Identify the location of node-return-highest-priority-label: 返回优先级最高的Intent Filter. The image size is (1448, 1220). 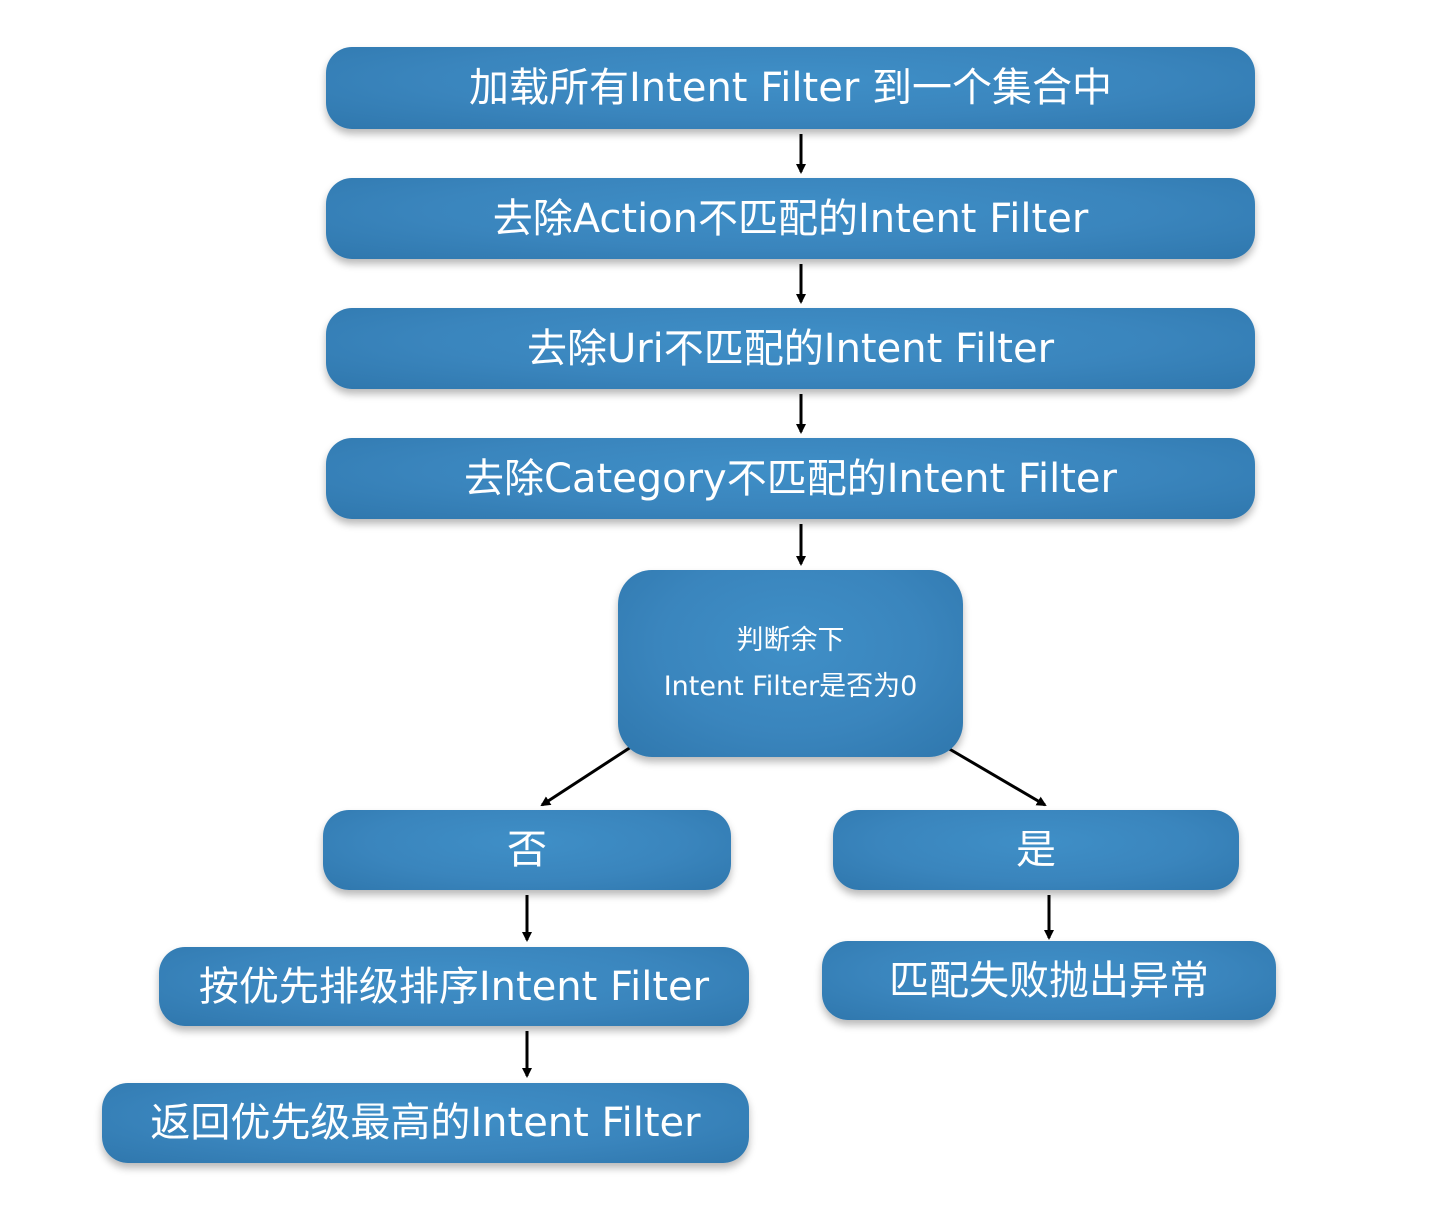
(425, 1123).